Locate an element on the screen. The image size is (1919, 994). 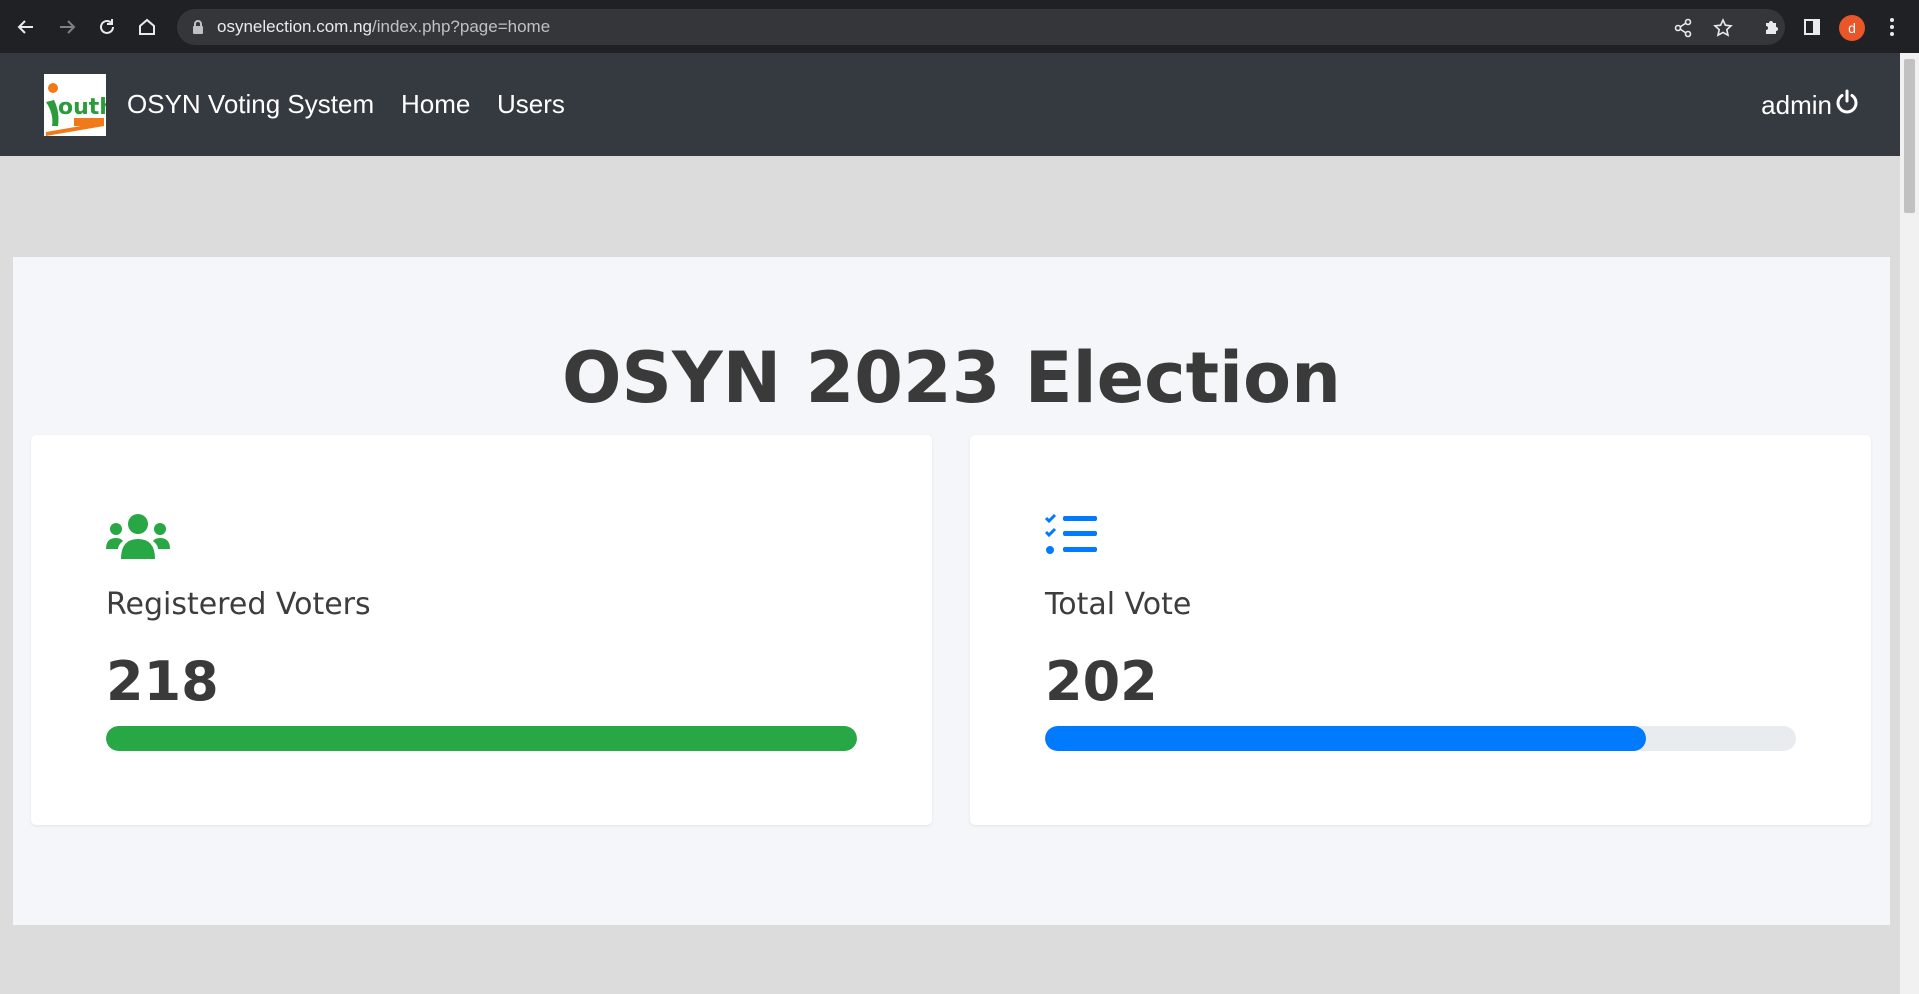
lock-icon is located at coordinates (198, 29).